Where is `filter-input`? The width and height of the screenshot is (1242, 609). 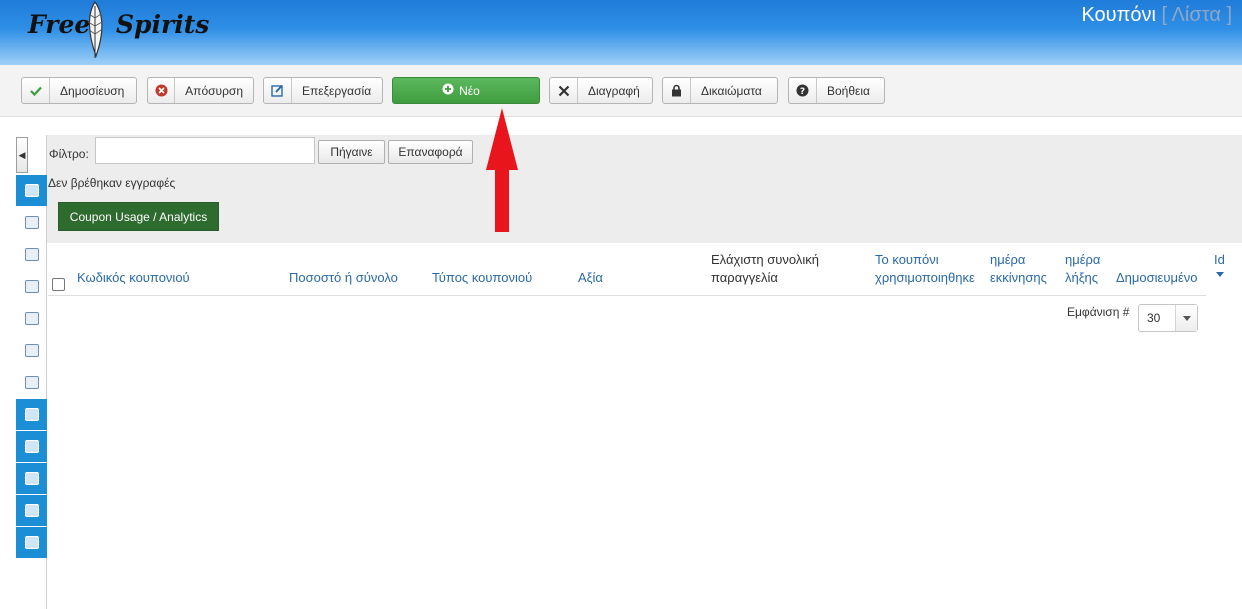
filter-input is located at coordinates (205, 150).